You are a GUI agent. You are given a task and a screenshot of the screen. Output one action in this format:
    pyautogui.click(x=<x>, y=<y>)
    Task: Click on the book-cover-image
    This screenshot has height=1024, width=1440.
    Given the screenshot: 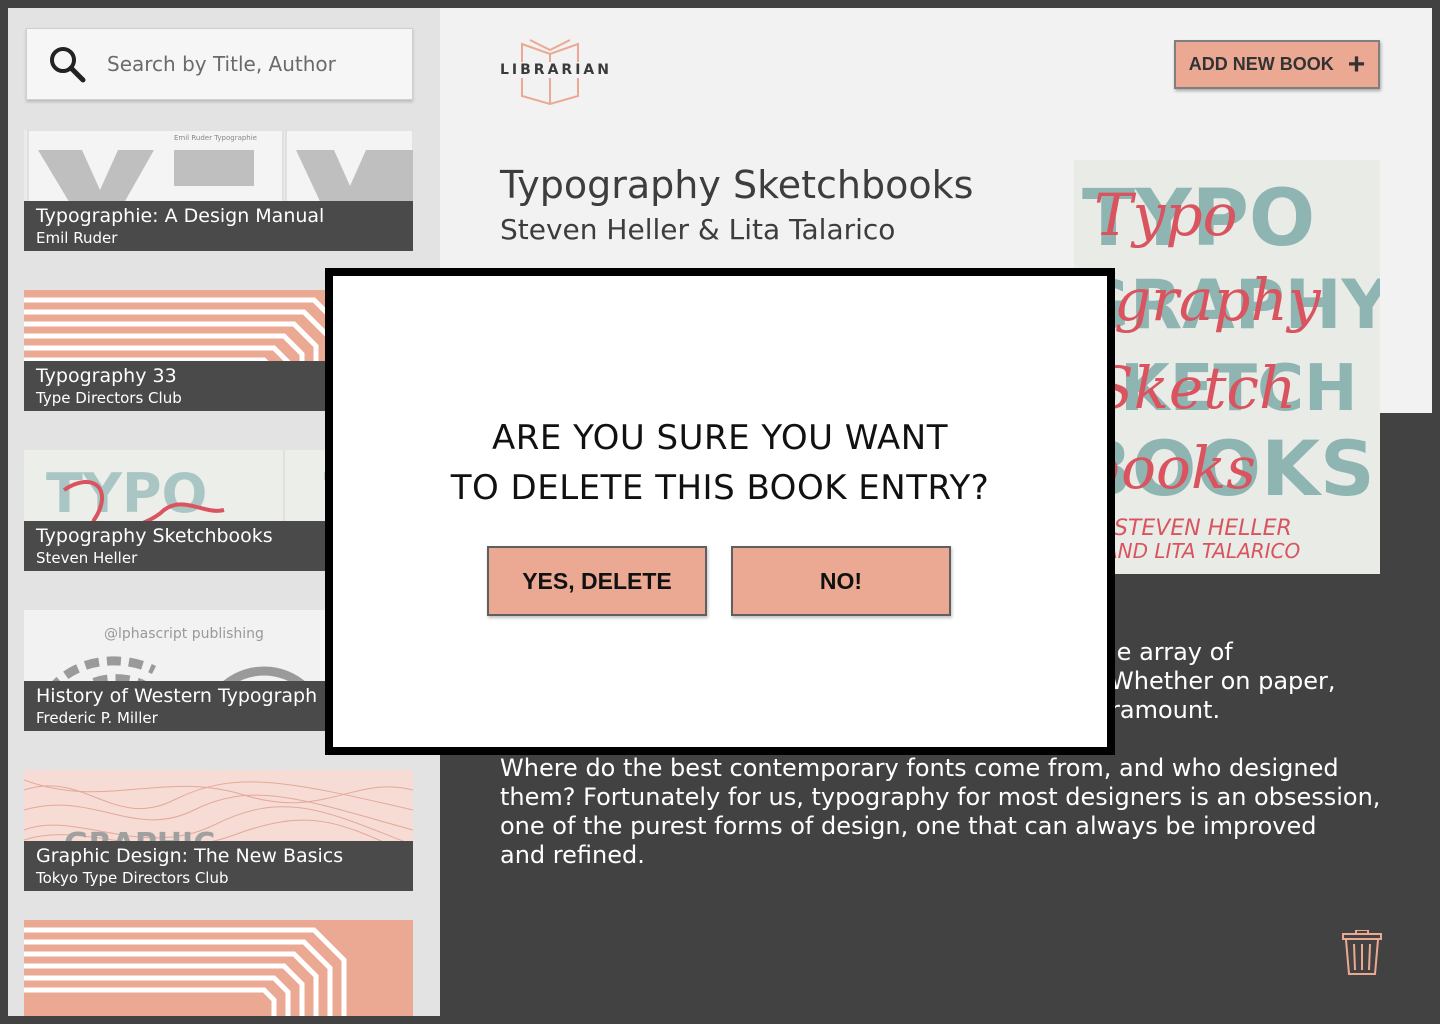 What is the action you would take?
    pyautogui.click(x=218, y=968)
    